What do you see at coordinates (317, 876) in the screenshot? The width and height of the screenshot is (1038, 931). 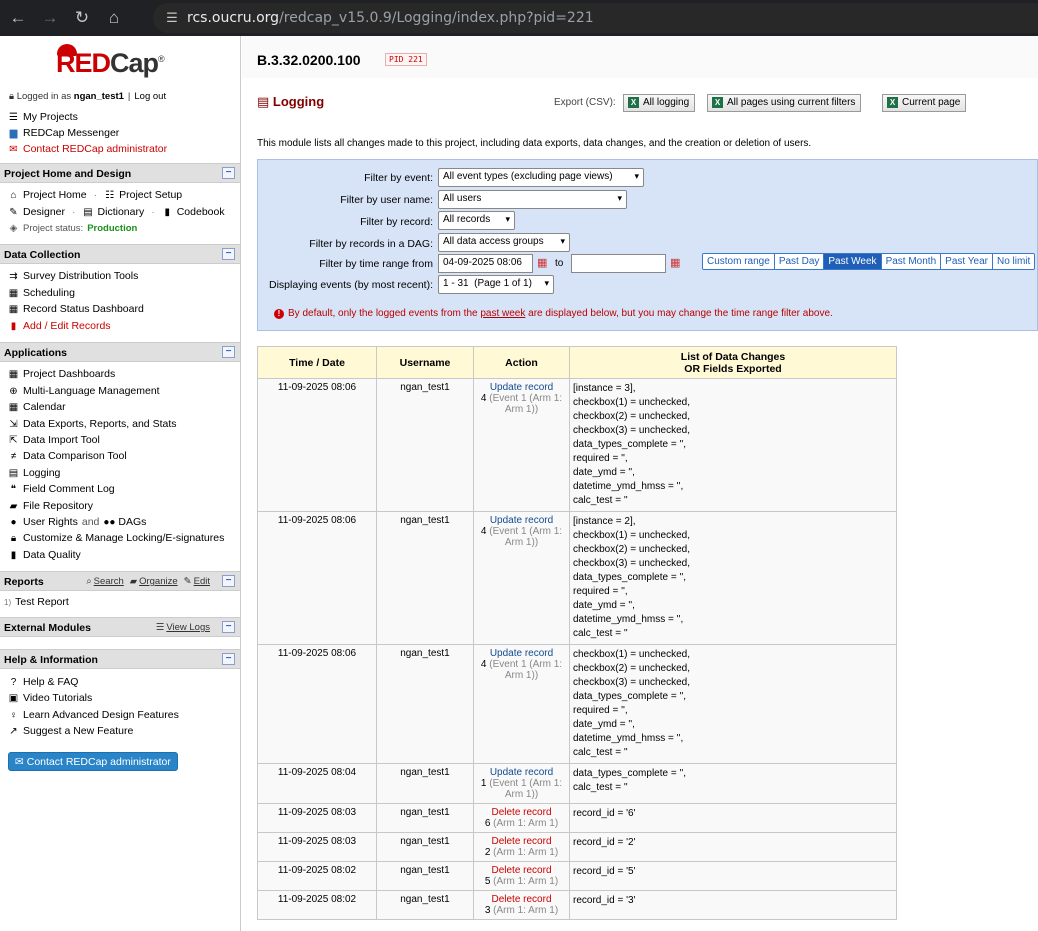 I see `cell-time: 11-09-2025 08:02` at bounding box center [317, 876].